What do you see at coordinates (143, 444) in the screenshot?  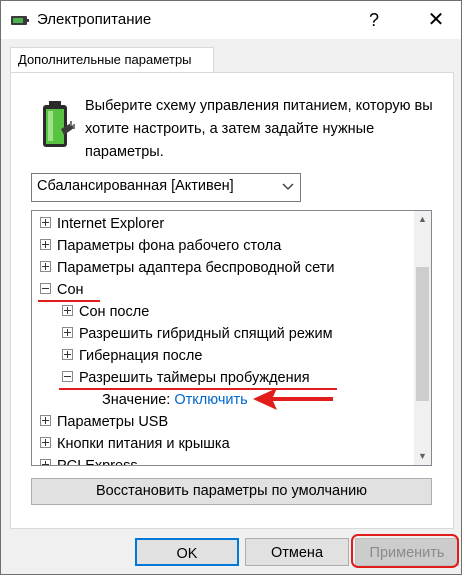 I see `tree-item-label: Кнопки питания и крышка` at bounding box center [143, 444].